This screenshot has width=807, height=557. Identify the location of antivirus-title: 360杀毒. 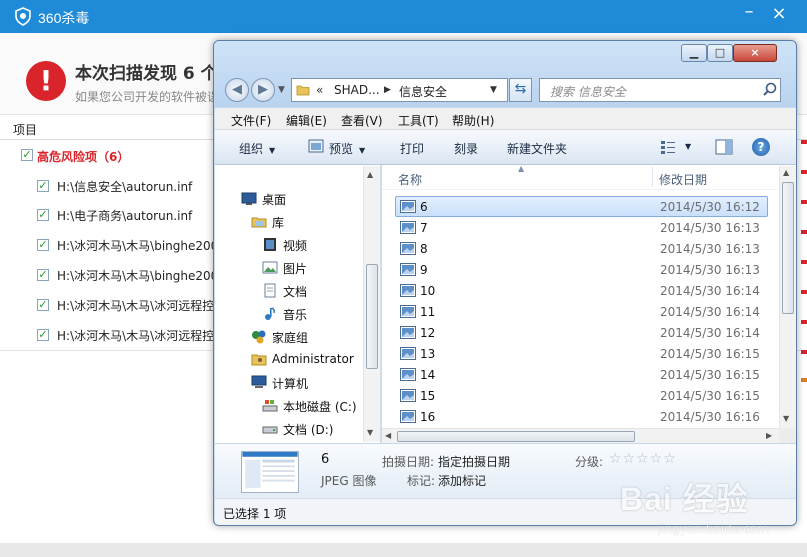
(64, 18).